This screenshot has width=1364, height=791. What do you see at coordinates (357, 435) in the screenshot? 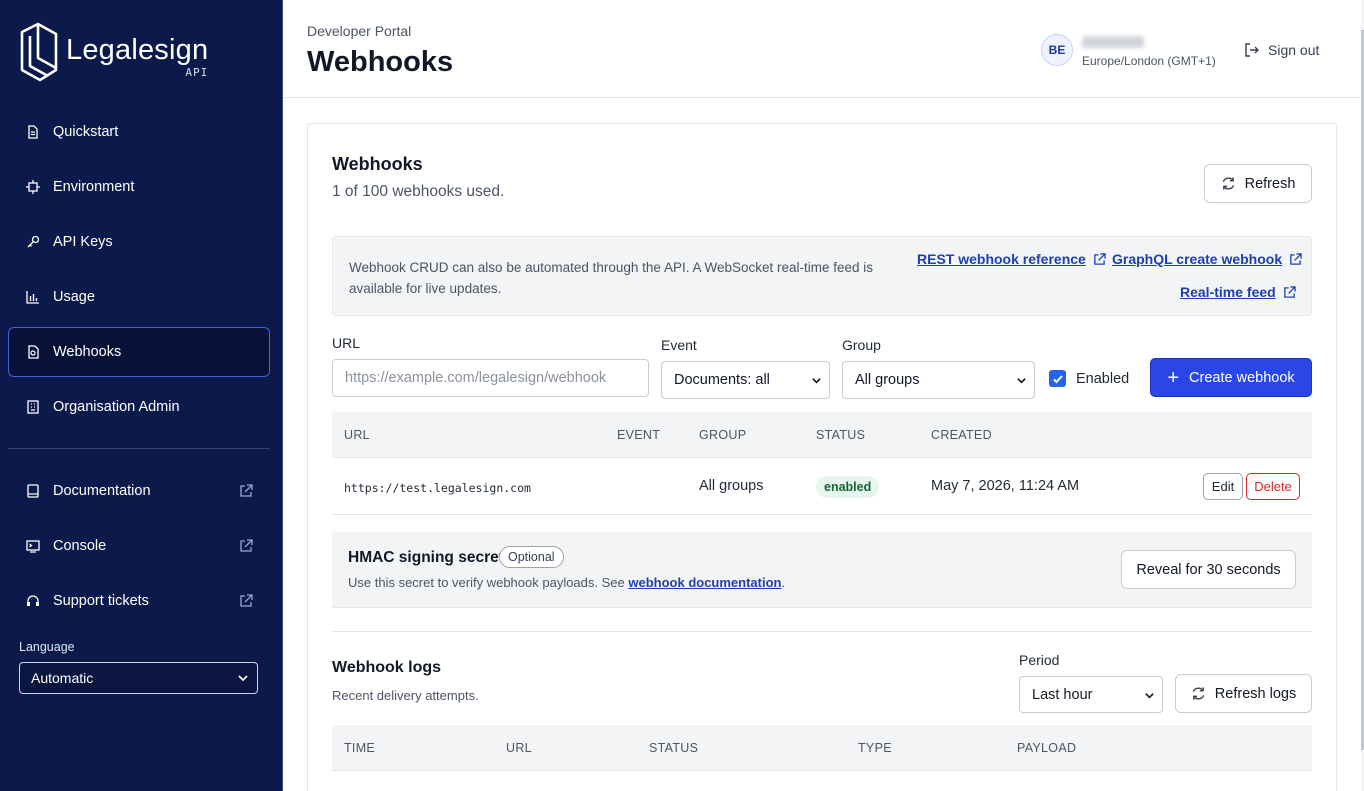
I see `col-url: URL` at bounding box center [357, 435].